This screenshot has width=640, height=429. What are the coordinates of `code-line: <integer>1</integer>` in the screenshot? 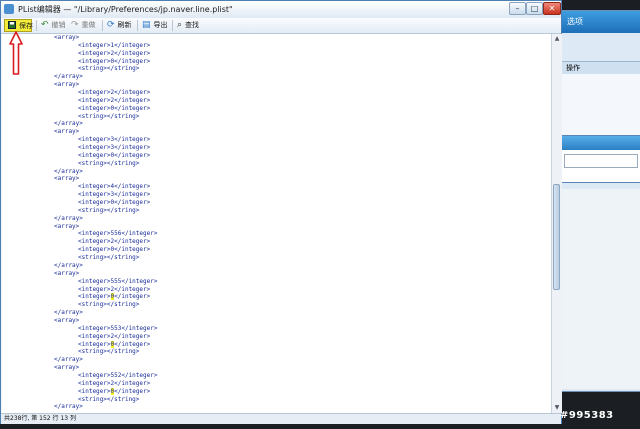 It's located at (114, 45).